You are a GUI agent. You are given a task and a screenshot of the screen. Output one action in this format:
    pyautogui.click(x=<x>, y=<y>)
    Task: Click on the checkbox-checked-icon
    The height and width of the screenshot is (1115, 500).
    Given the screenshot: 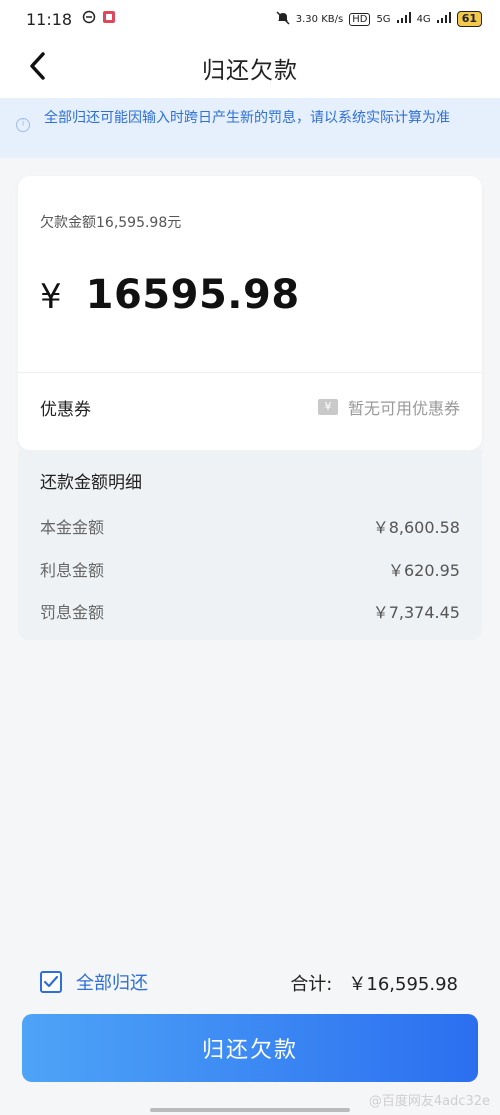 What is the action you would take?
    pyautogui.click(x=51, y=982)
    